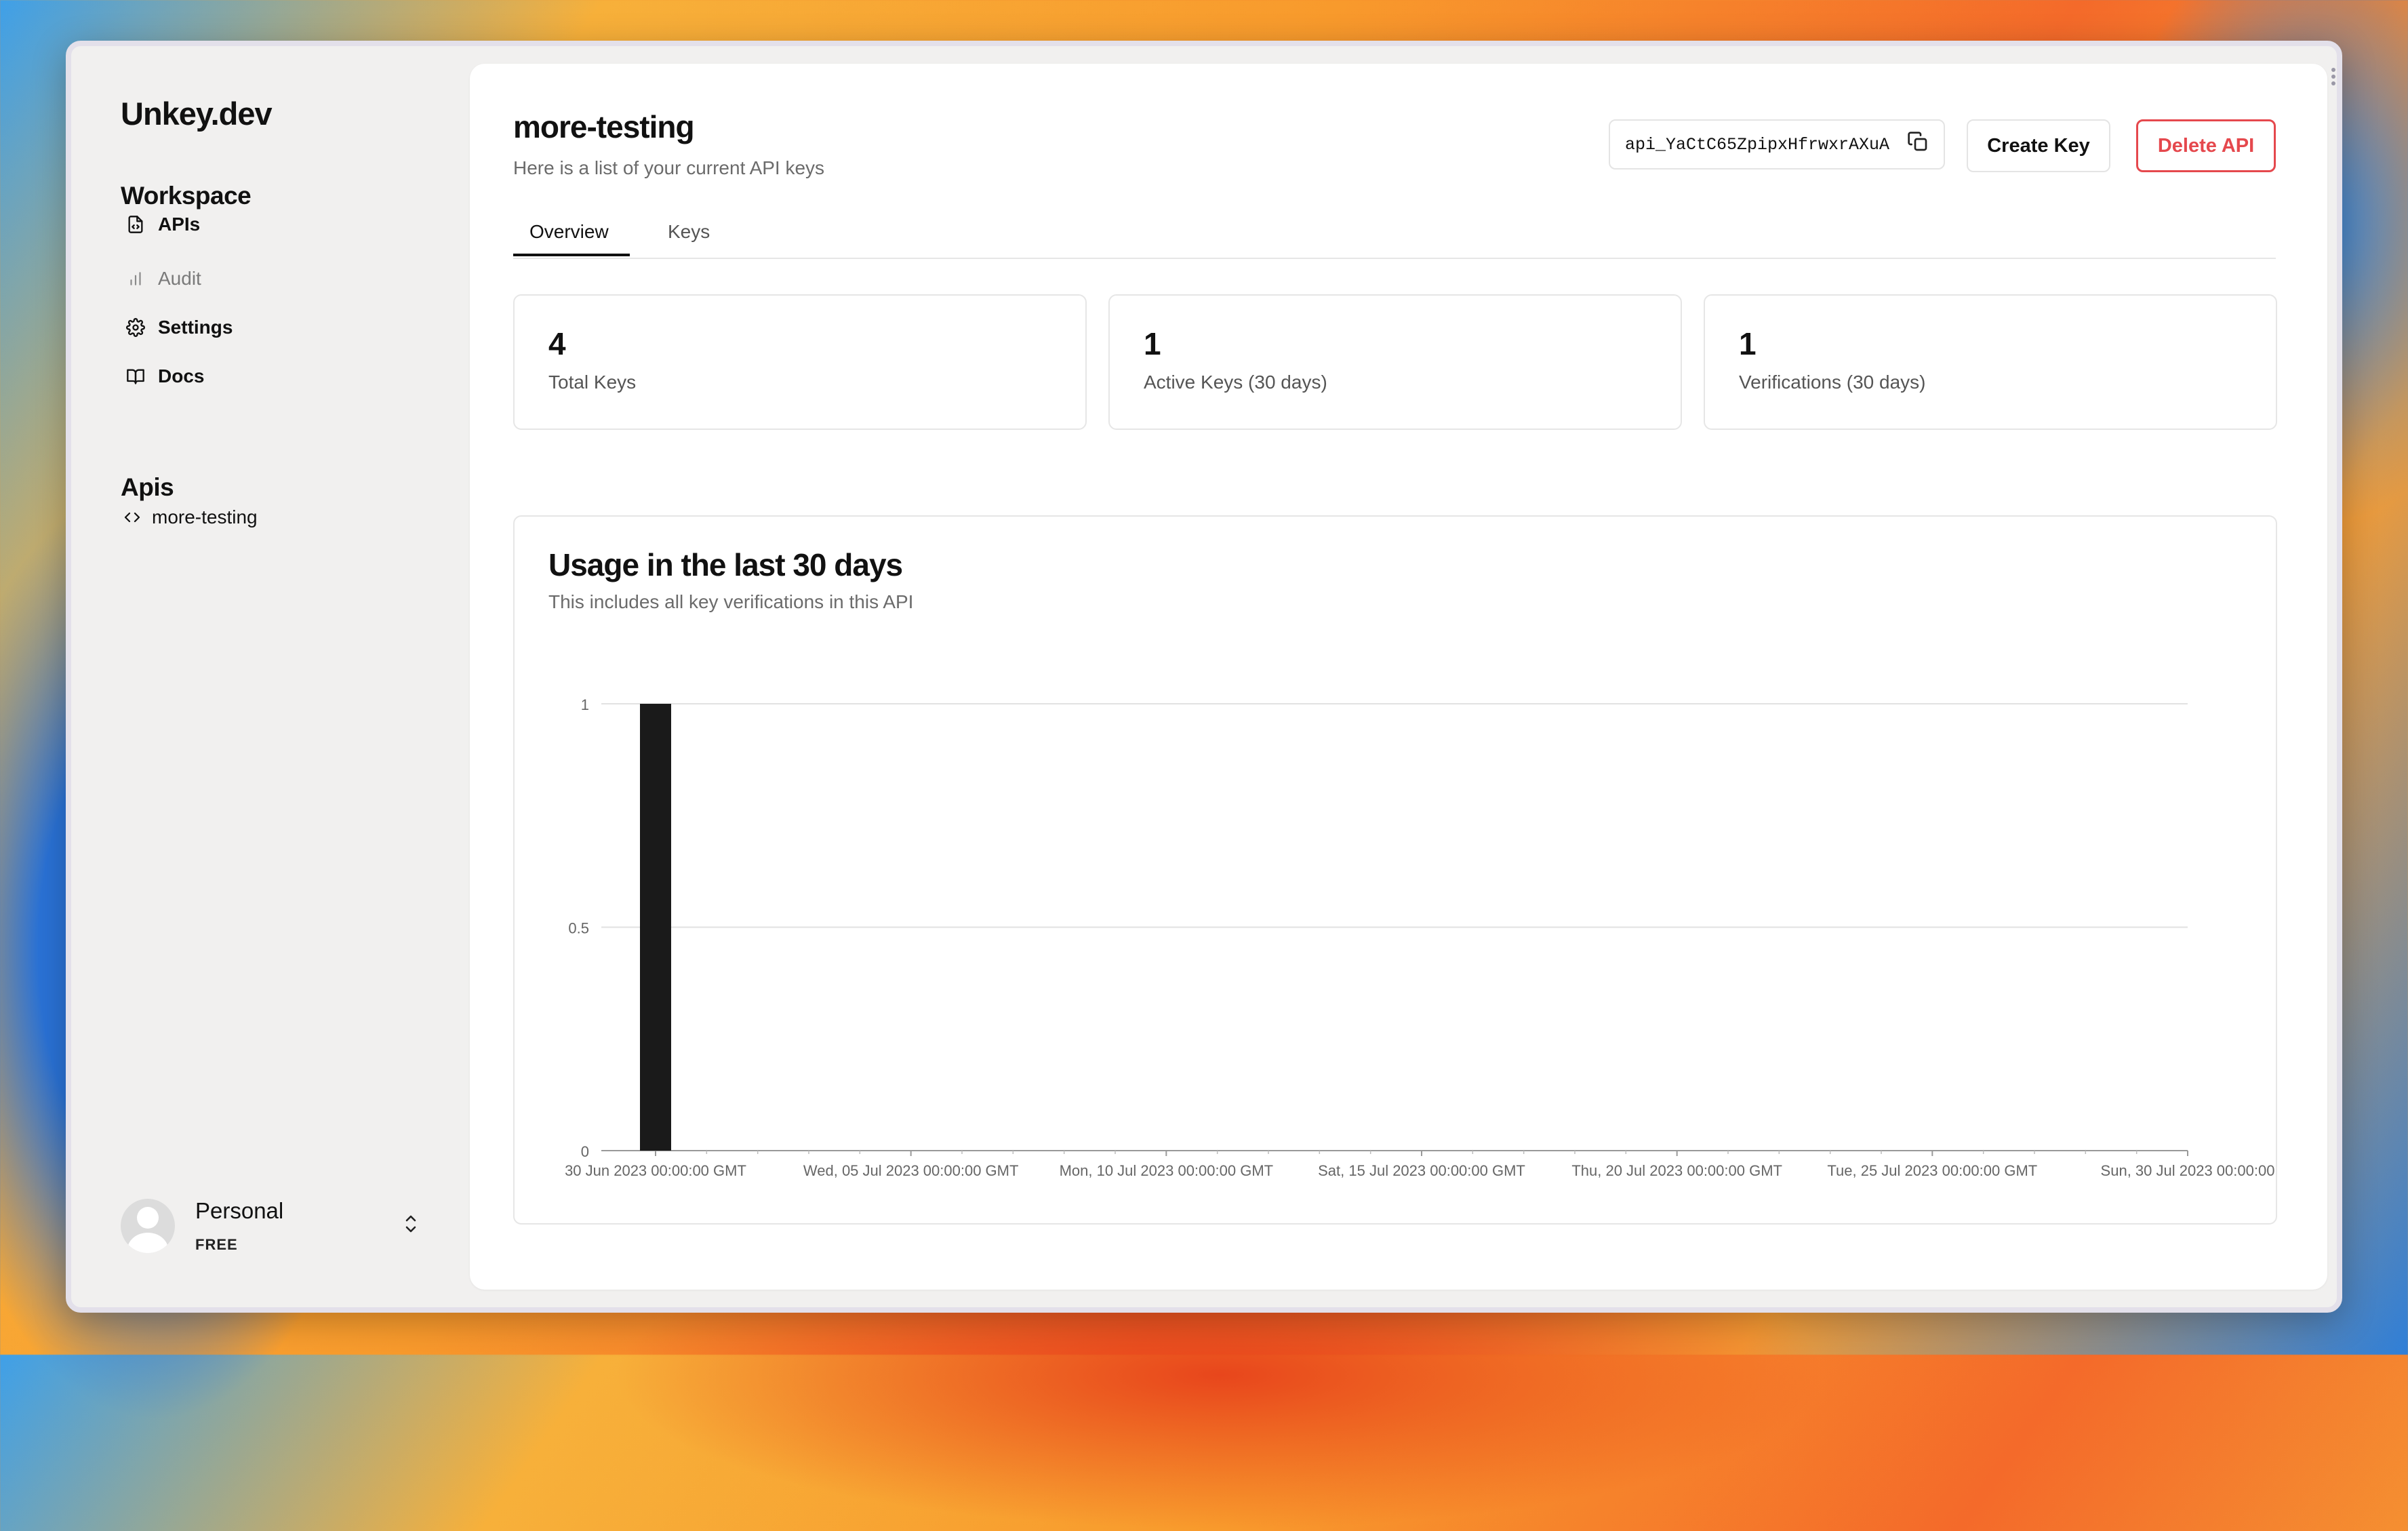  Describe the element at coordinates (689, 232) in the screenshot. I see `tab-keys: Keys` at that location.